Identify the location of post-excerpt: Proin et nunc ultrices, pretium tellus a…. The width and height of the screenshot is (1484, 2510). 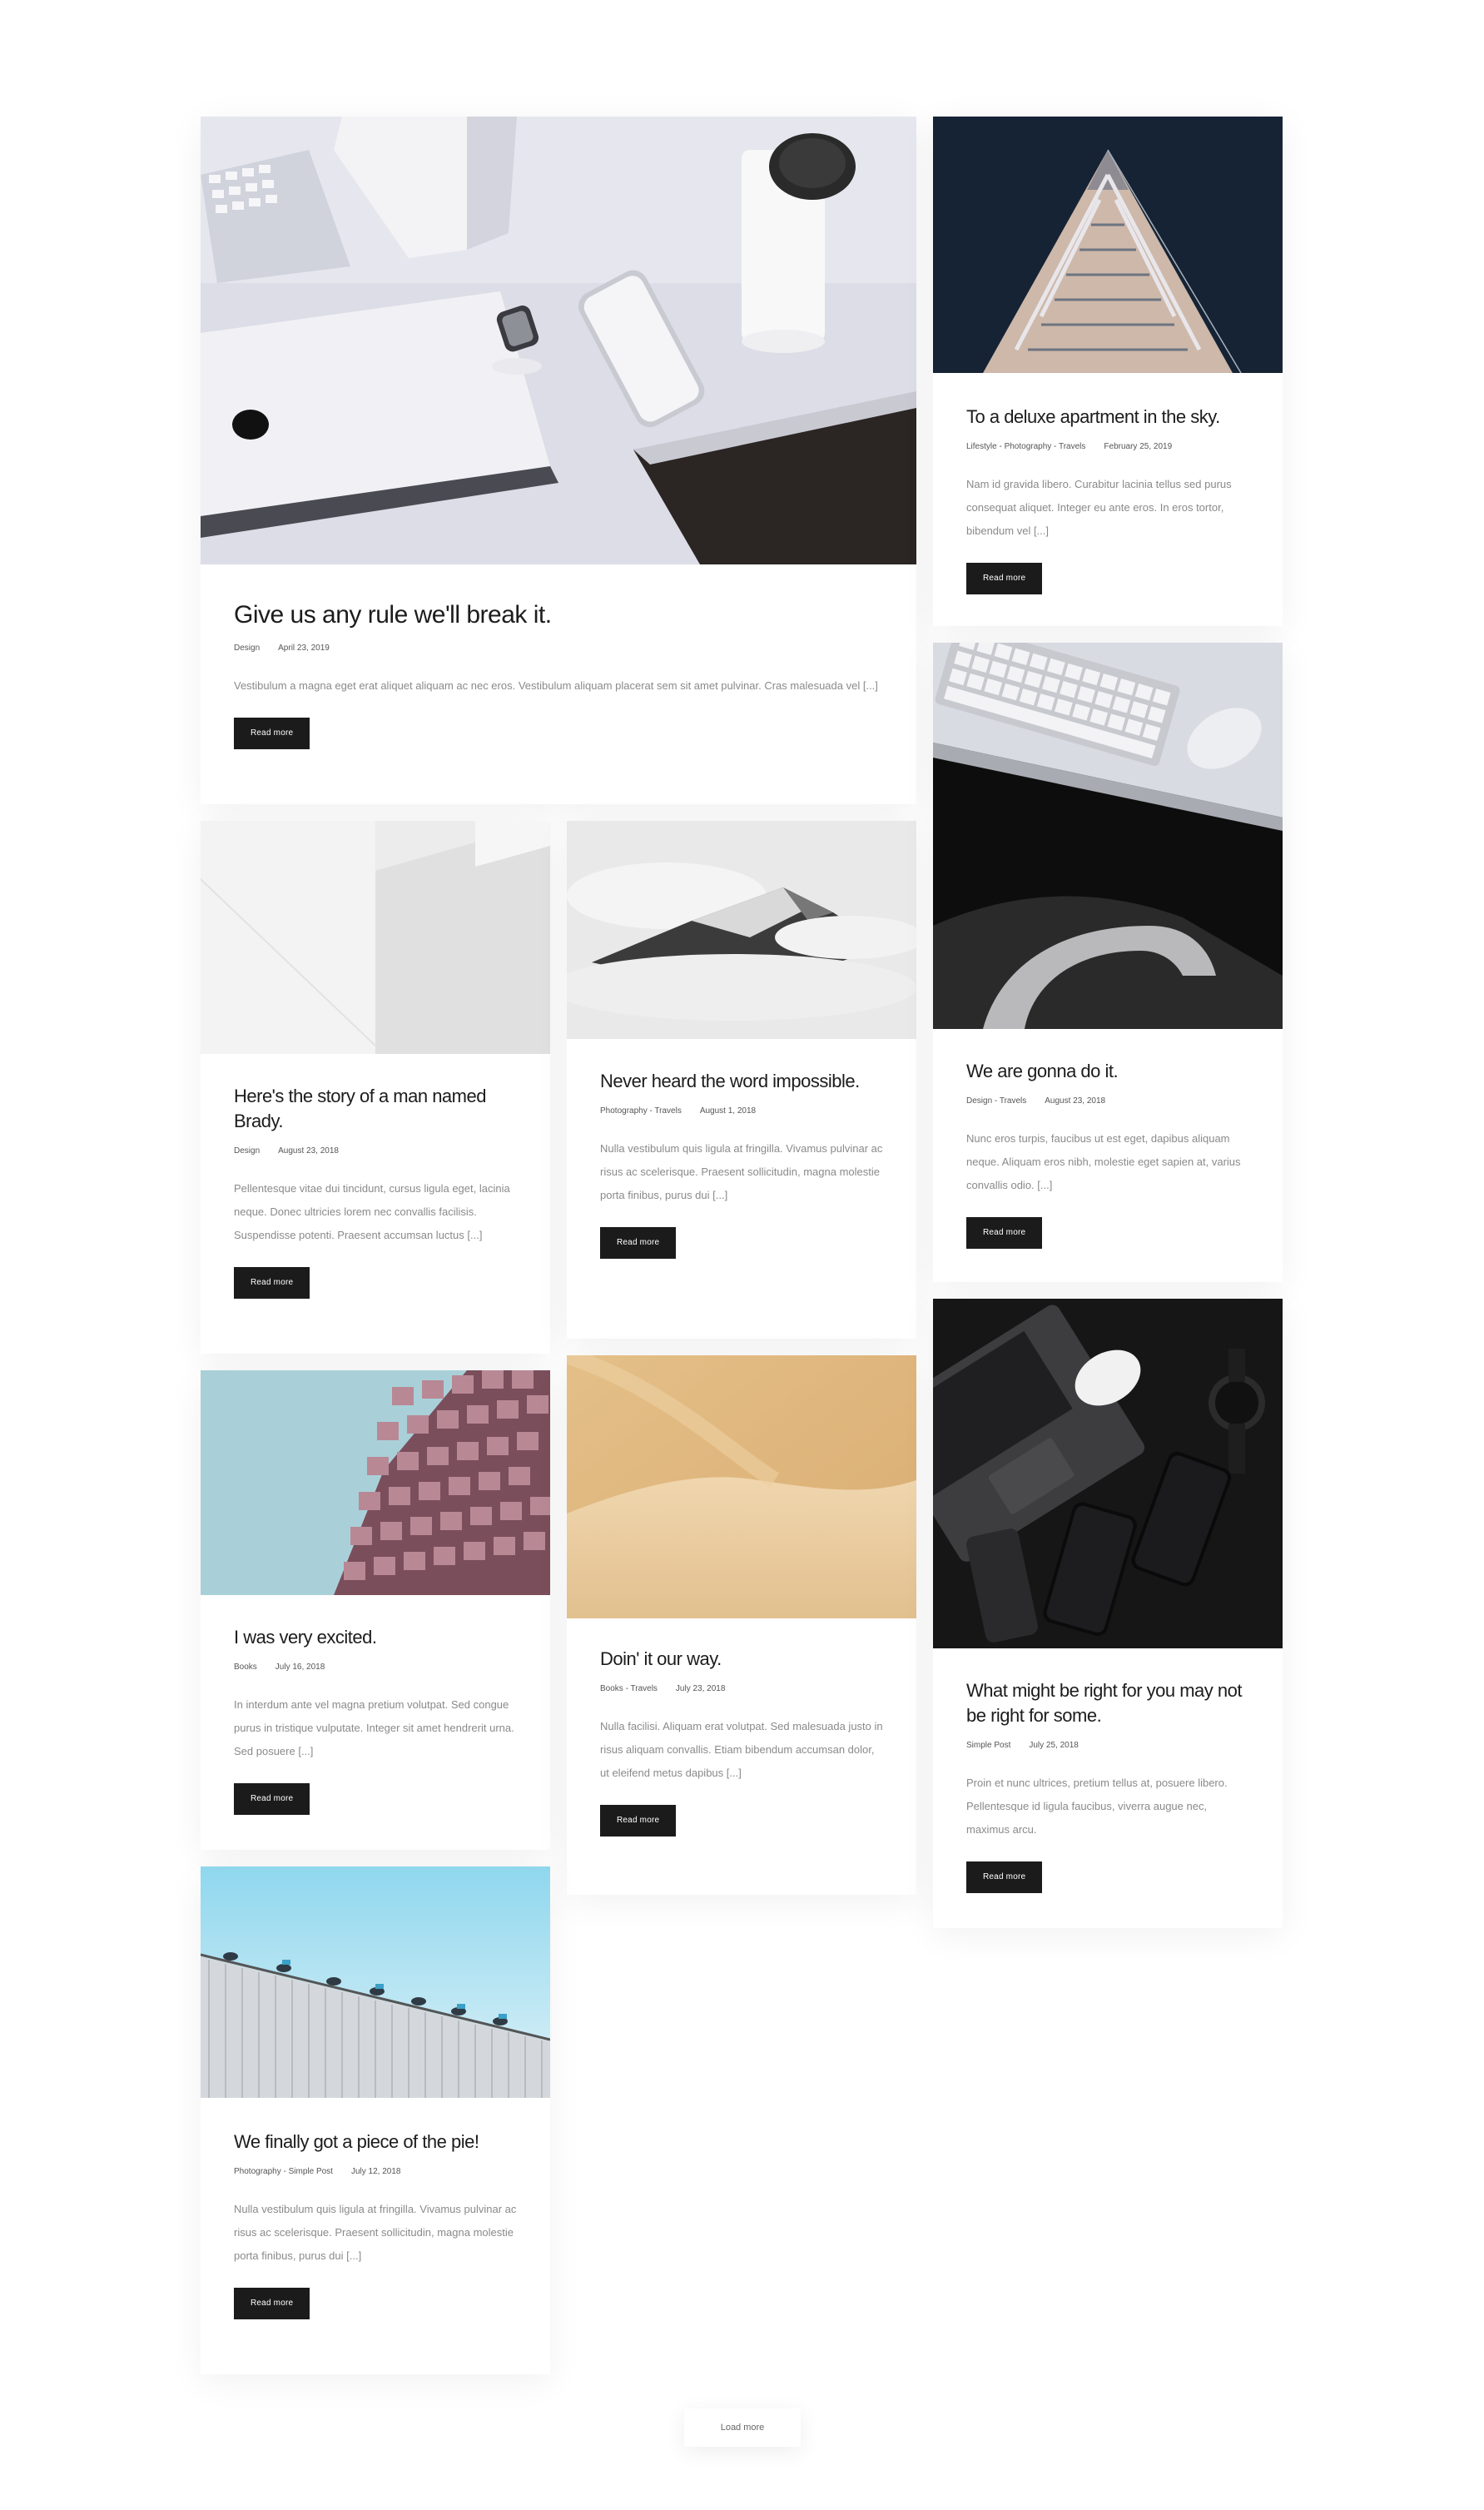
(1097, 1806).